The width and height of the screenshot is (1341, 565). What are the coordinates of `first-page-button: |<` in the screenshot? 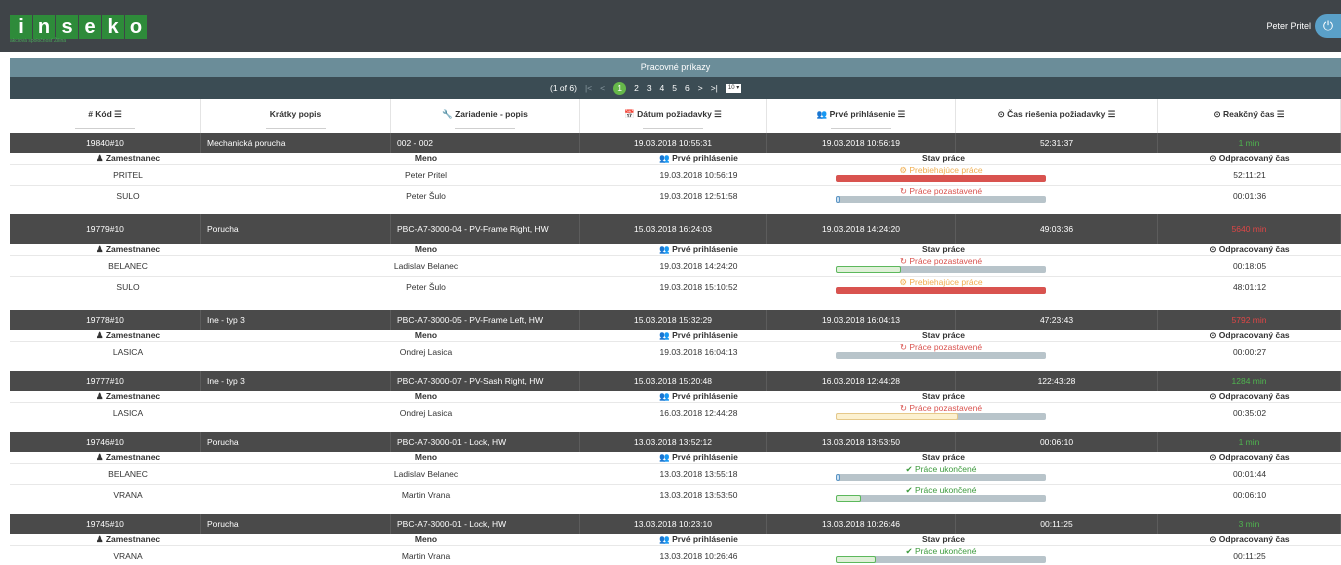 It's located at (588, 88).